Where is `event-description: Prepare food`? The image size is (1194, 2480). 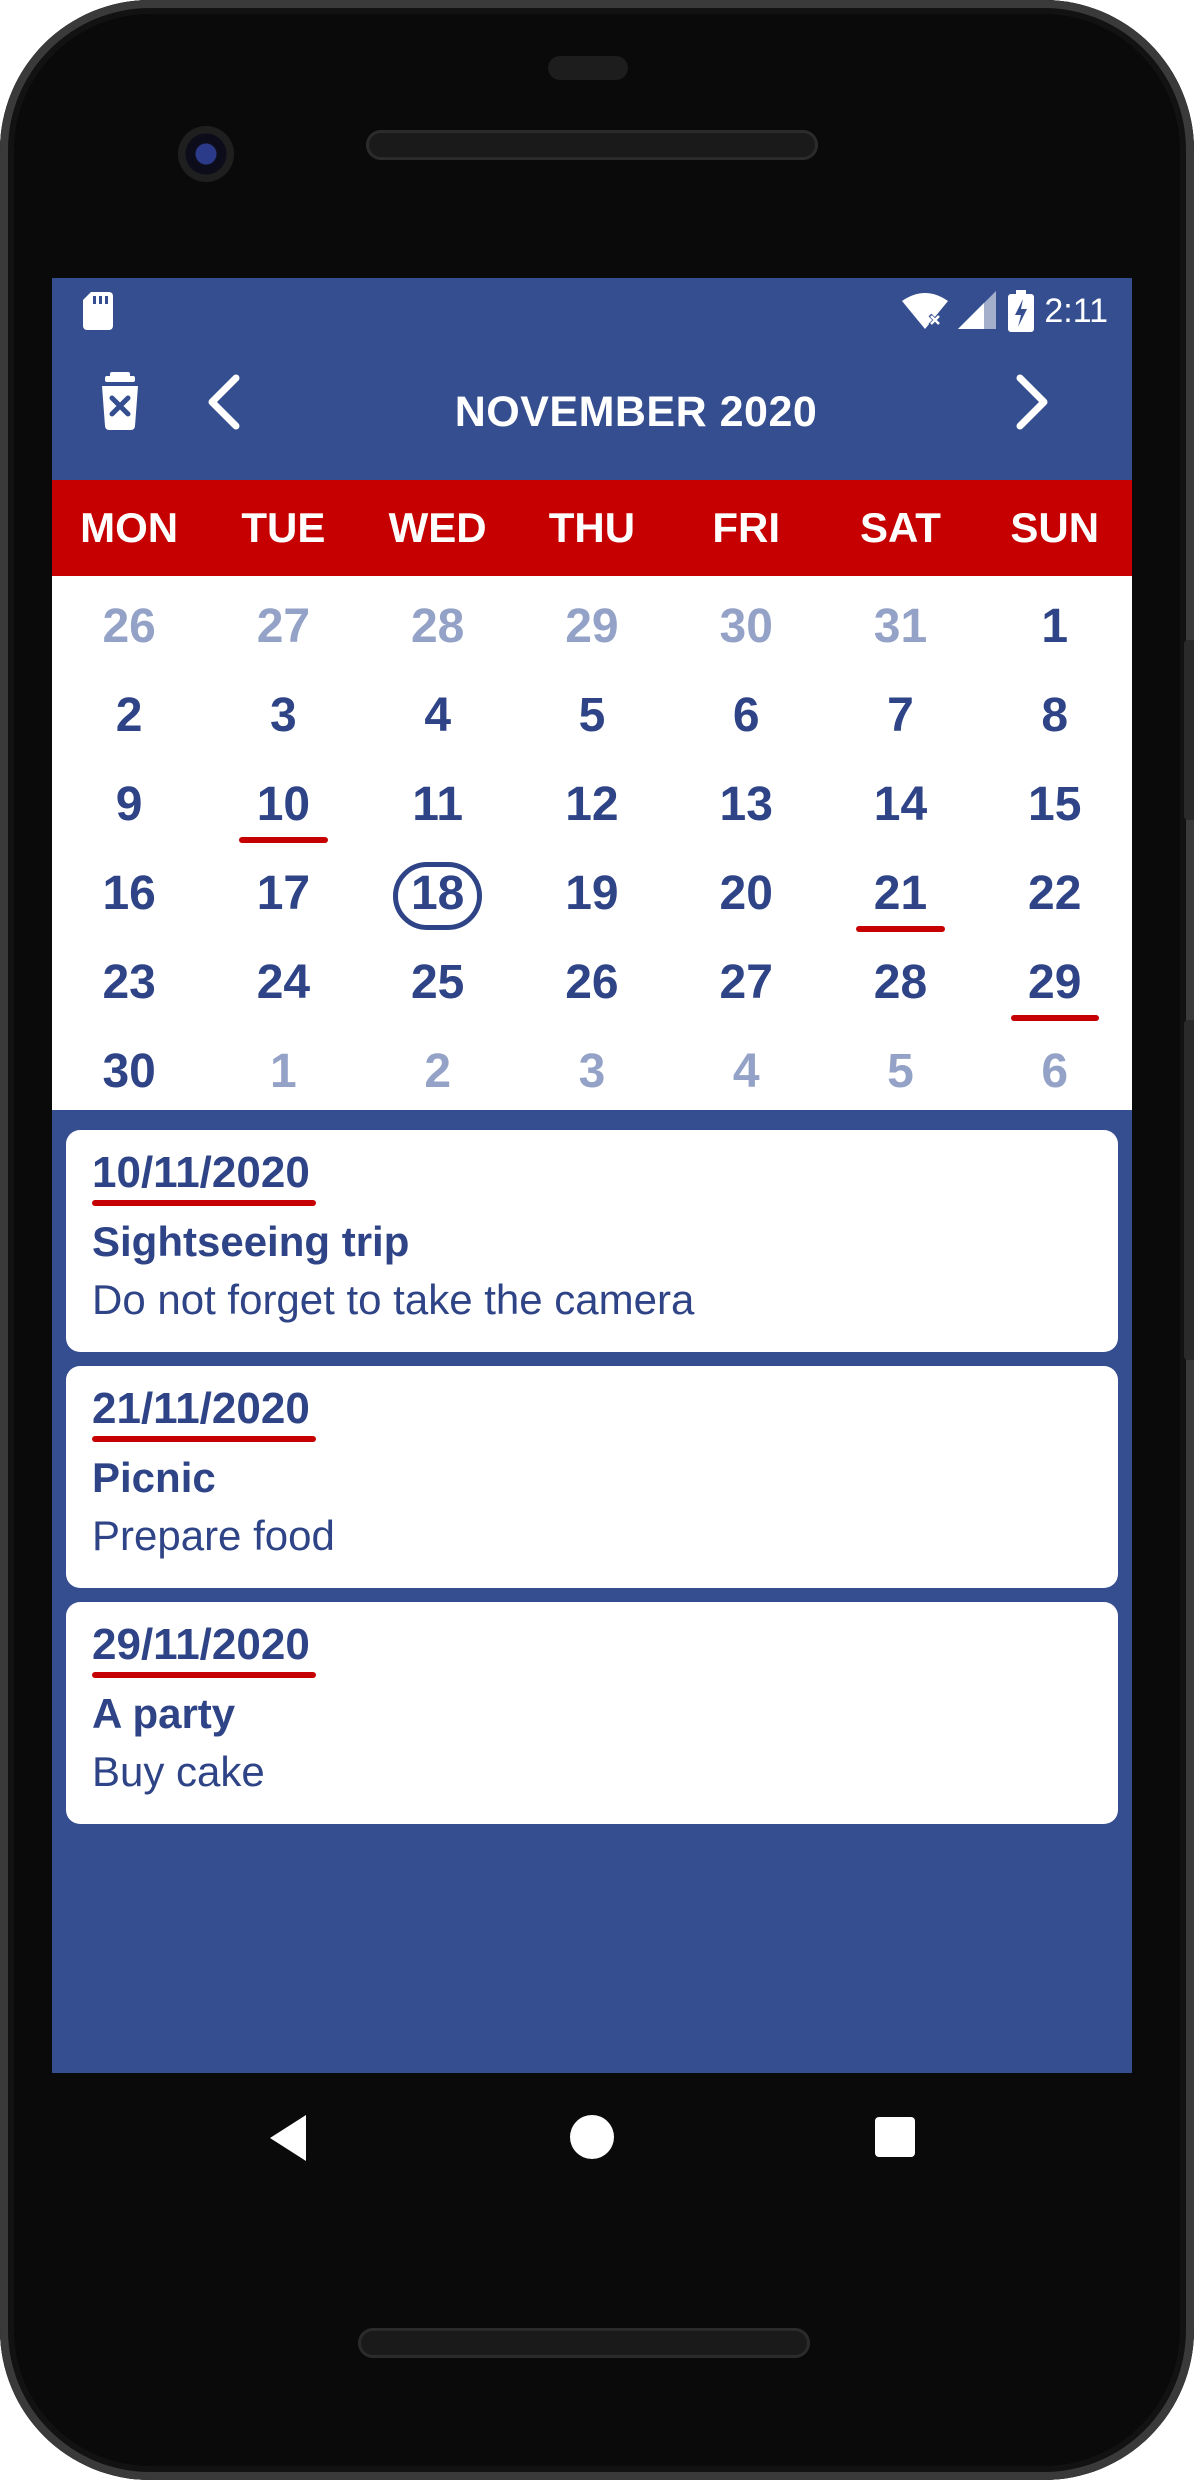
event-description: Prepare food is located at coordinates (213, 1535).